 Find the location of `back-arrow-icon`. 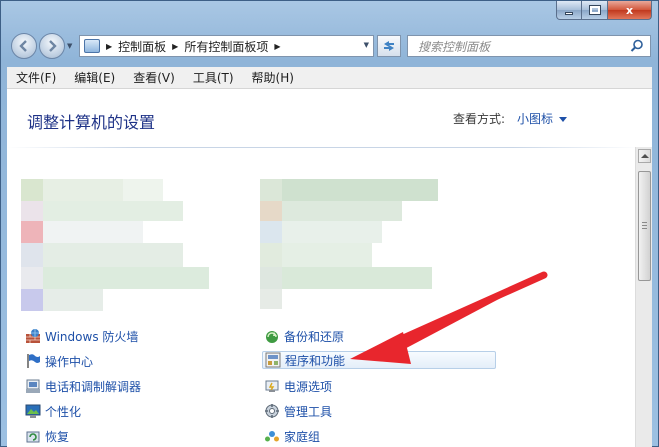

back-arrow-icon is located at coordinates (23, 46).